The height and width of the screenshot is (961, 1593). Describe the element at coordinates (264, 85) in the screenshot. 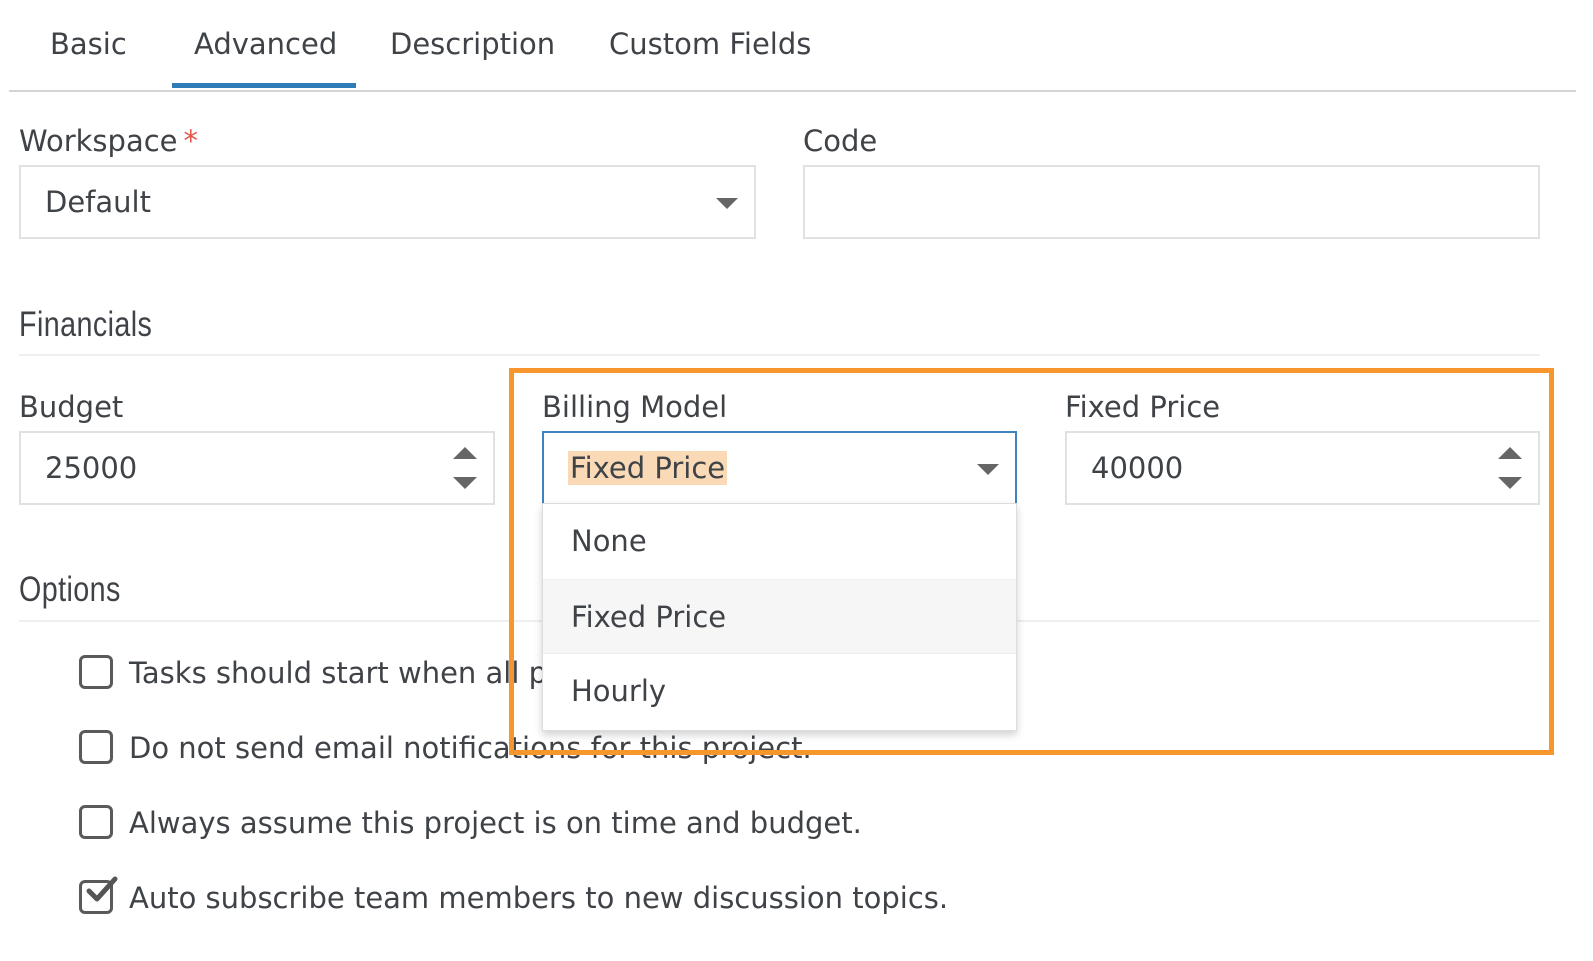

I see `active-tab-indicator` at that location.